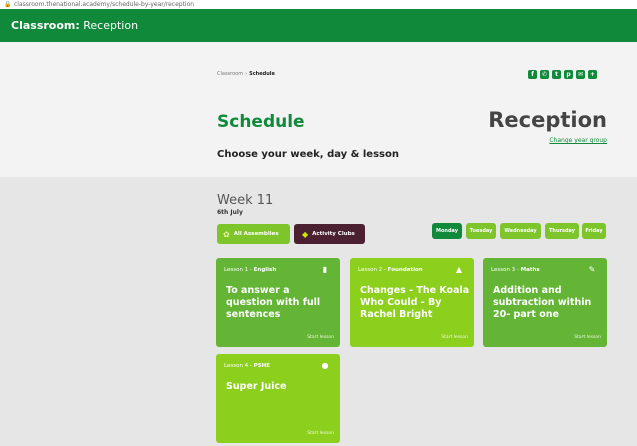 The width and height of the screenshot is (637, 446). What do you see at coordinates (325, 269) in the screenshot?
I see `book-icon: ▮` at bounding box center [325, 269].